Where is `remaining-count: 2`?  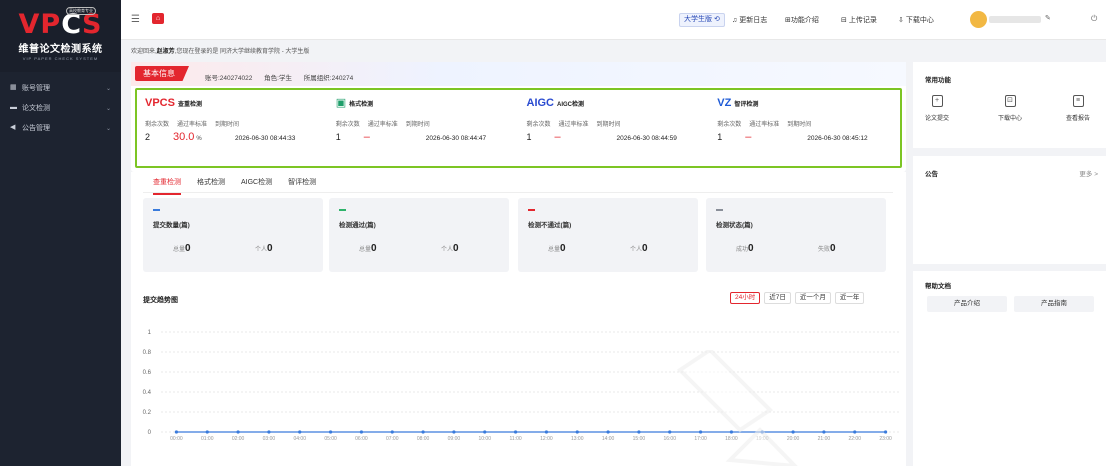
remaining-count: 2 is located at coordinates (148, 137).